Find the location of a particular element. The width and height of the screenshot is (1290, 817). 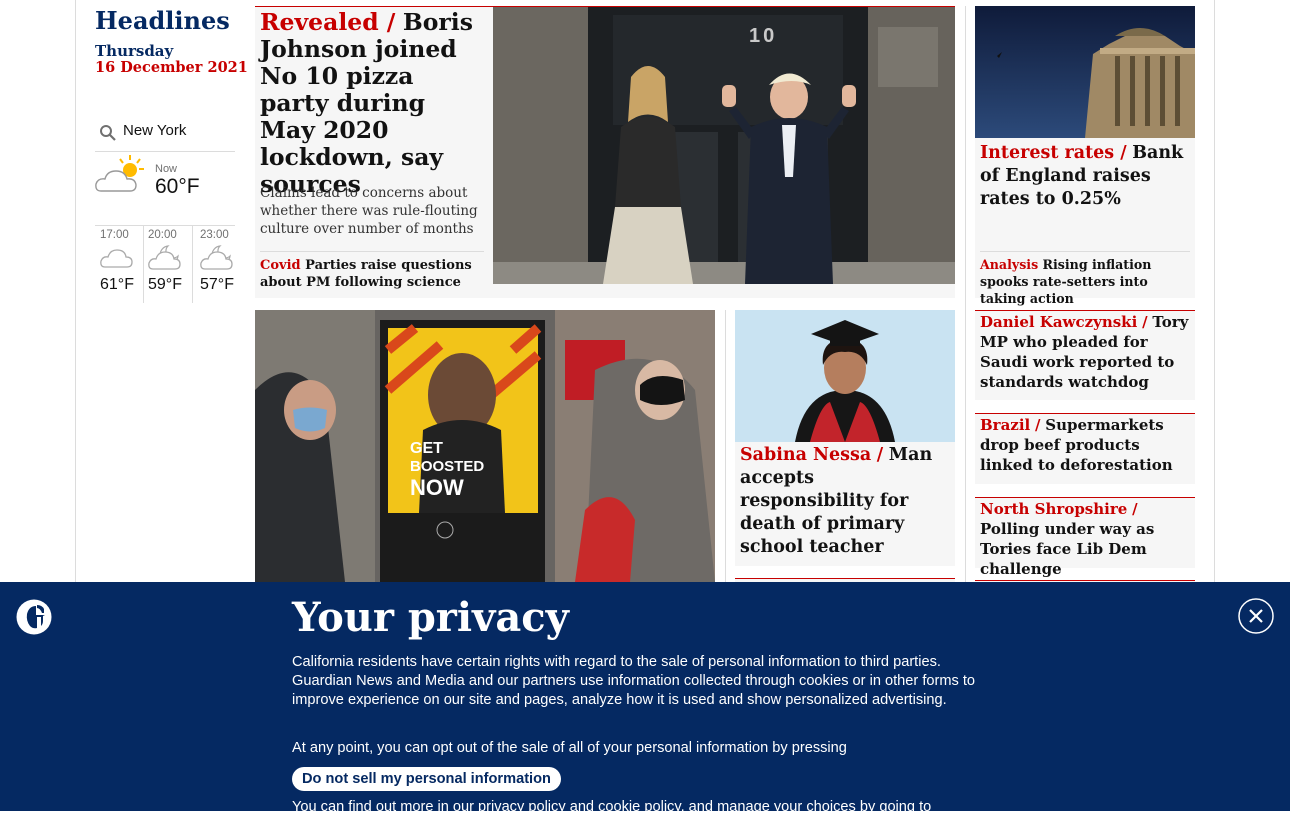

forecast-temp: 57°F is located at coordinates (217, 284).